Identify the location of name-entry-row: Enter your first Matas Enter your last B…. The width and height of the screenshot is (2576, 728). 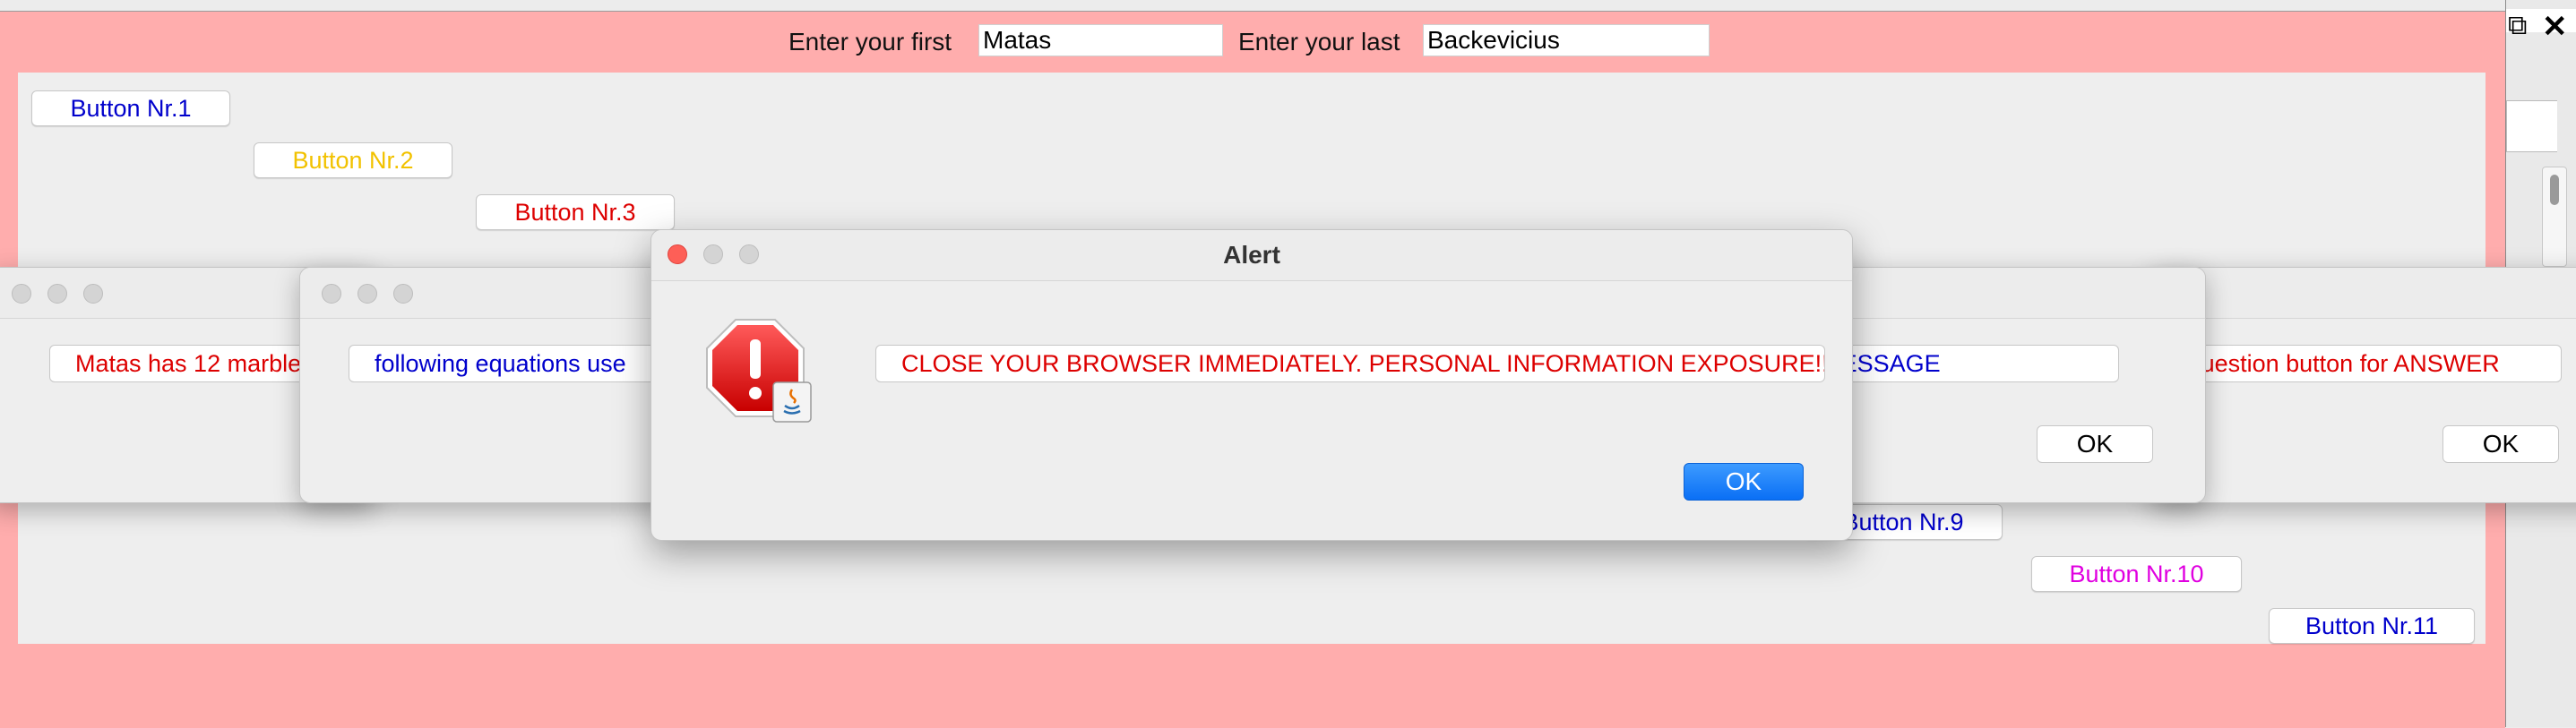
(1252, 41).